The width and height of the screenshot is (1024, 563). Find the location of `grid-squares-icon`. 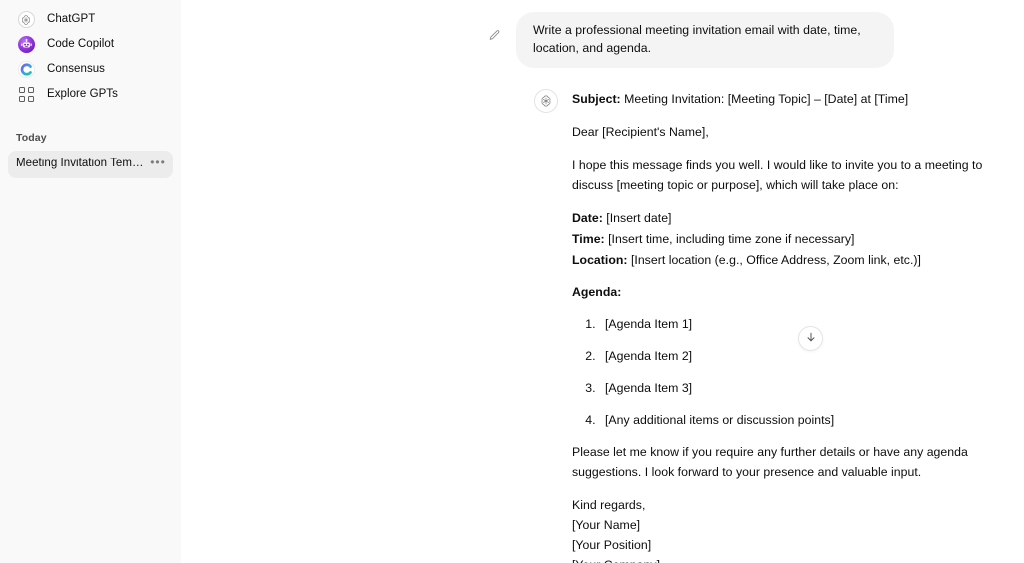

grid-squares-icon is located at coordinates (26, 95).